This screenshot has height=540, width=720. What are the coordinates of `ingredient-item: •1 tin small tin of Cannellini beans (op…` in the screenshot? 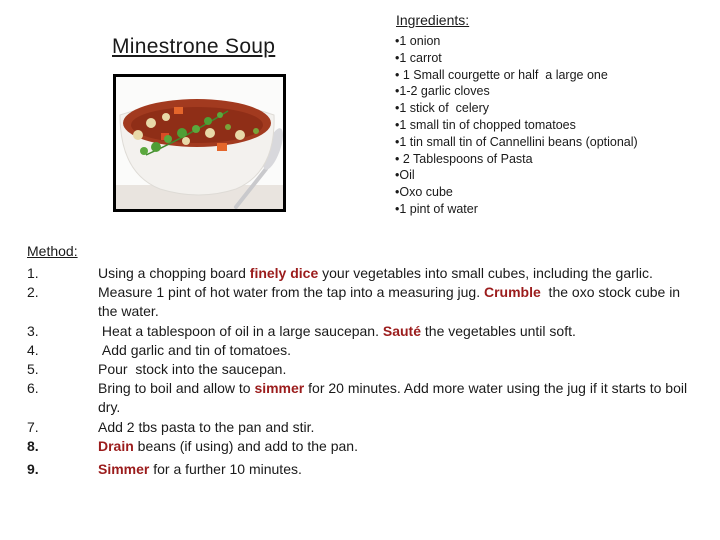 It's located at (516, 141).